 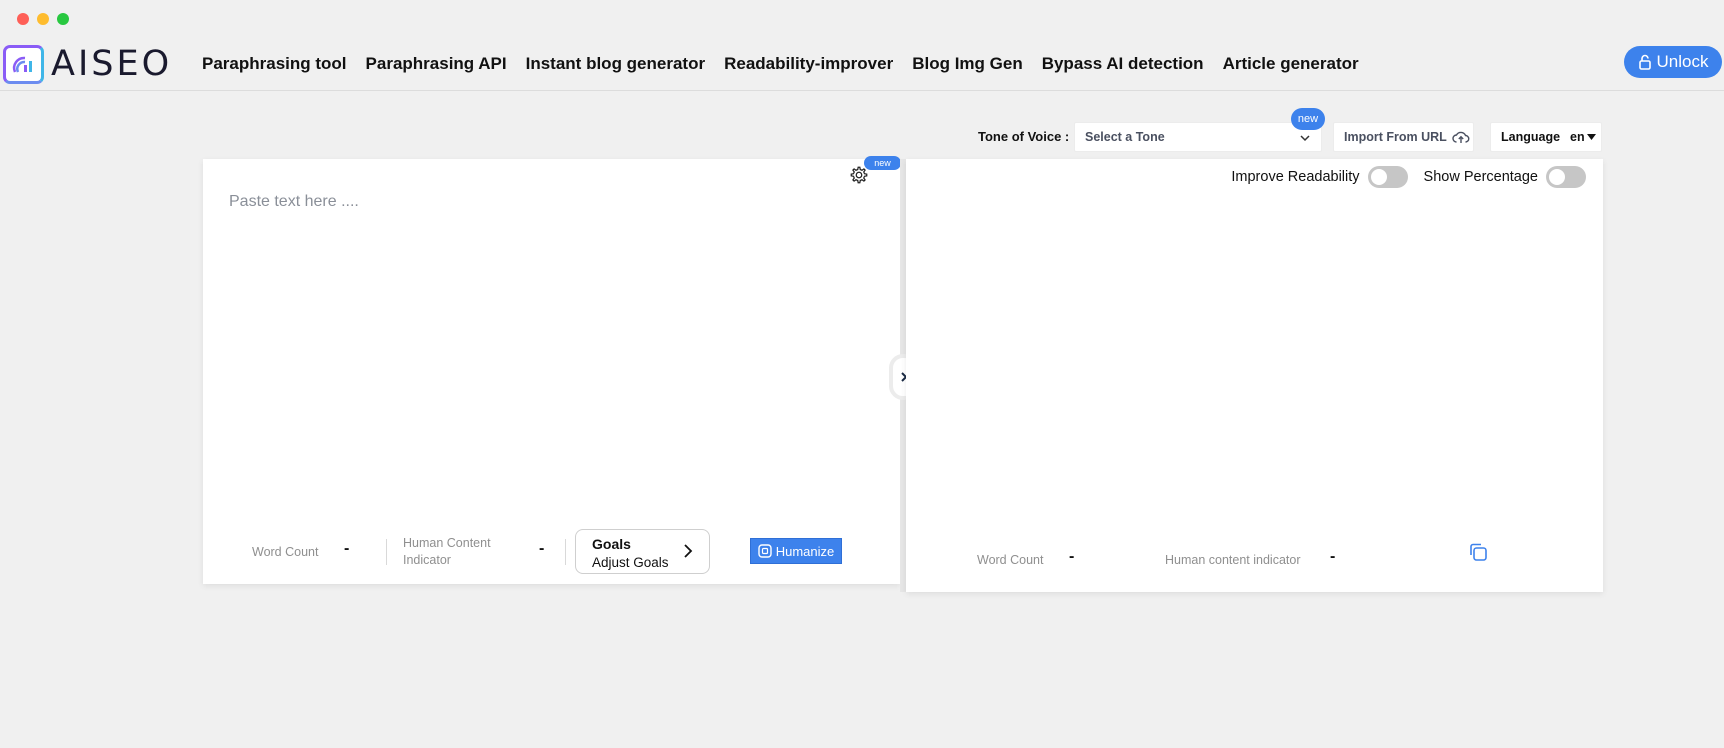 What do you see at coordinates (1577, 137) in the screenshot?
I see `language-code: en` at bounding box center [1577, 137].